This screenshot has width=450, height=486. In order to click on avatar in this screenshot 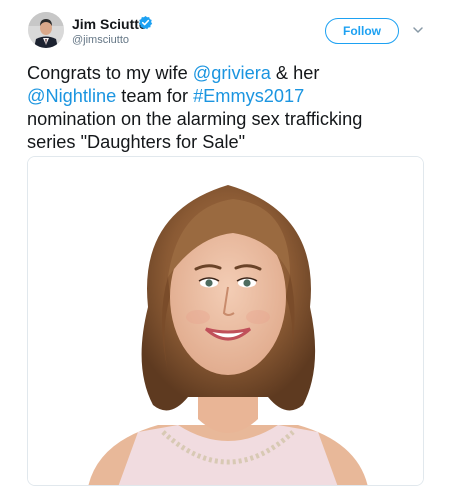, I will do `click(46, 30)`.